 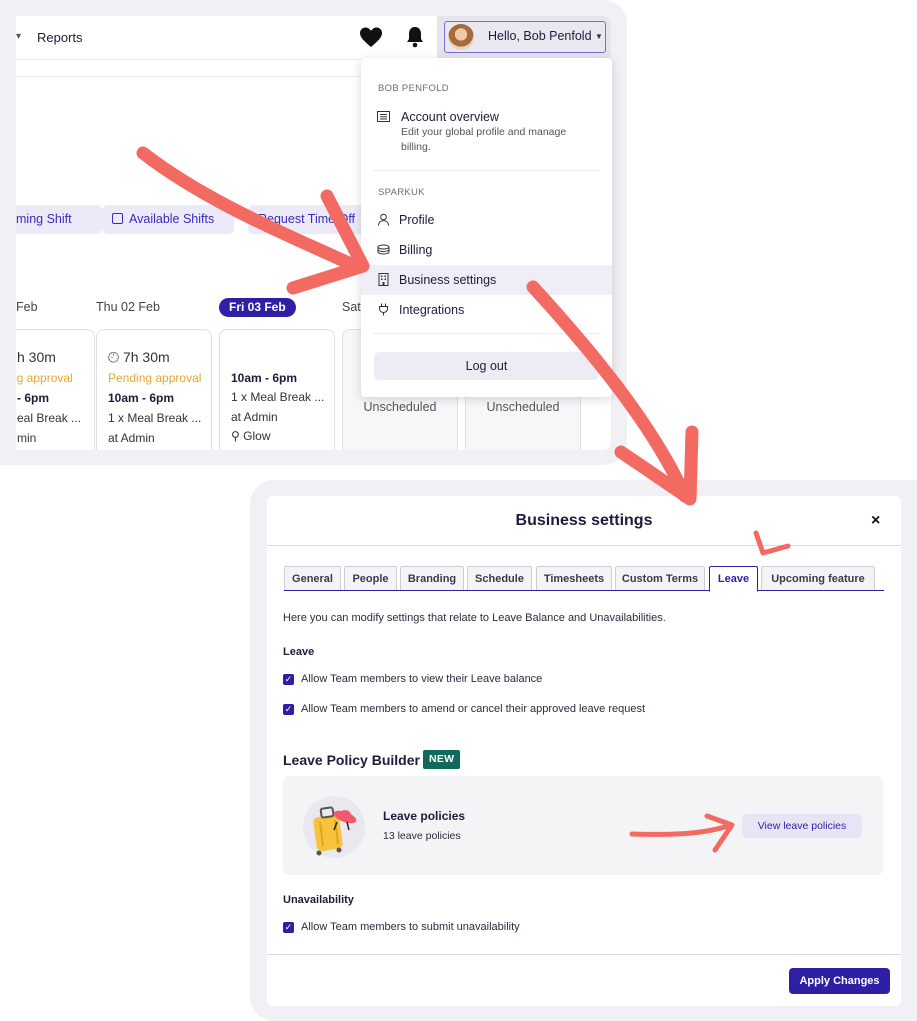 What do you see at coordinates (117, 218) in the screenshot?
I see `calendar-icon` at bounding box center [117, 218].